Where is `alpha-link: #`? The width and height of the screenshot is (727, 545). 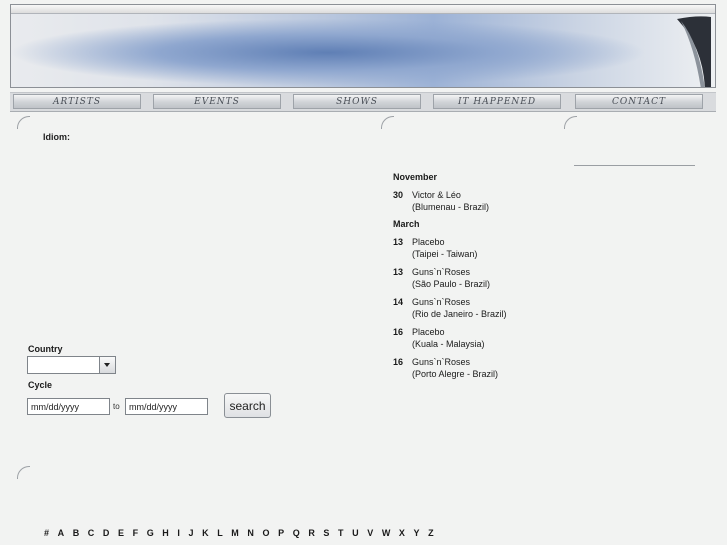 alpha-link: # is located at coordinates (46, 534).